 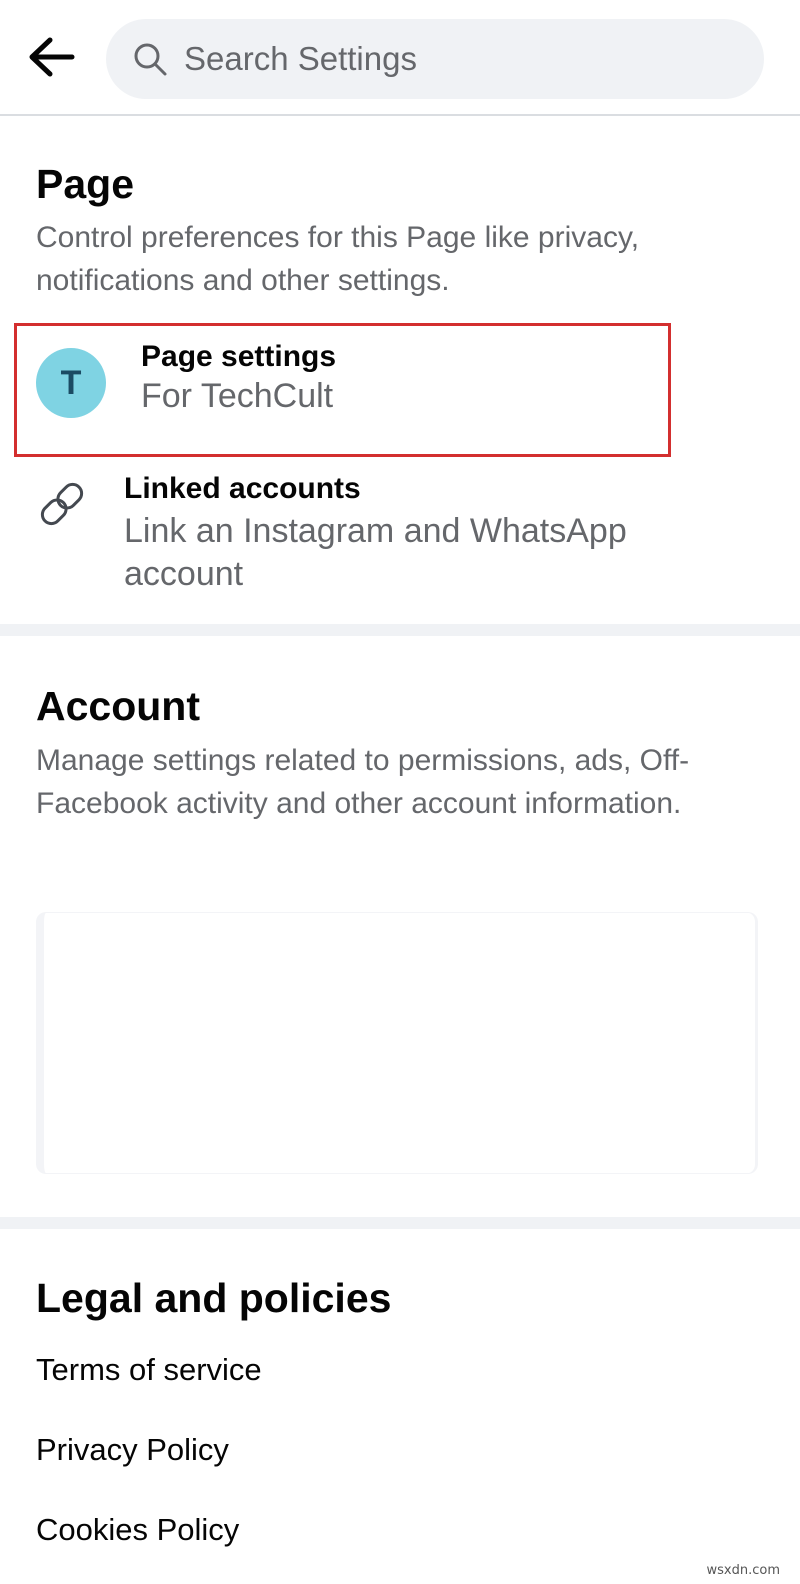 What do you see at coordinates (239, 356) in the screenshot?
I see `page-settings-title: Page settings` at bounding box center [239, 356].